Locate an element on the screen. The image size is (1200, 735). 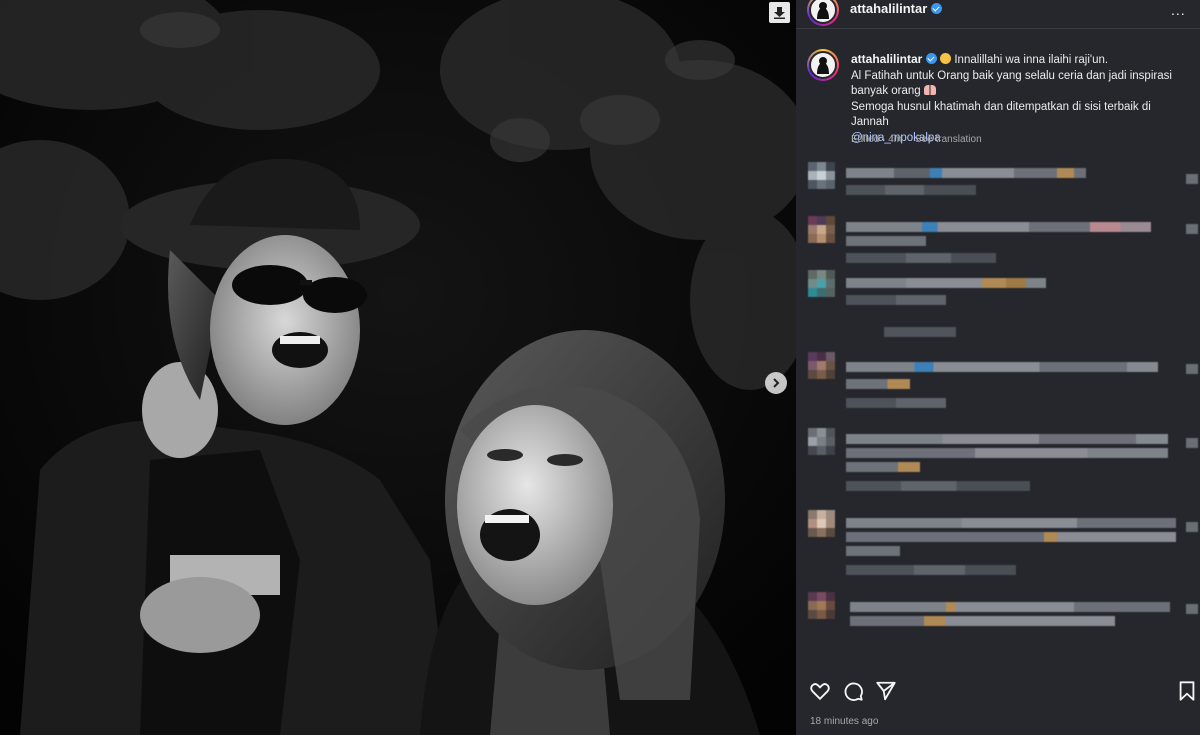
heart-icon is located at coordinates (820, 691).